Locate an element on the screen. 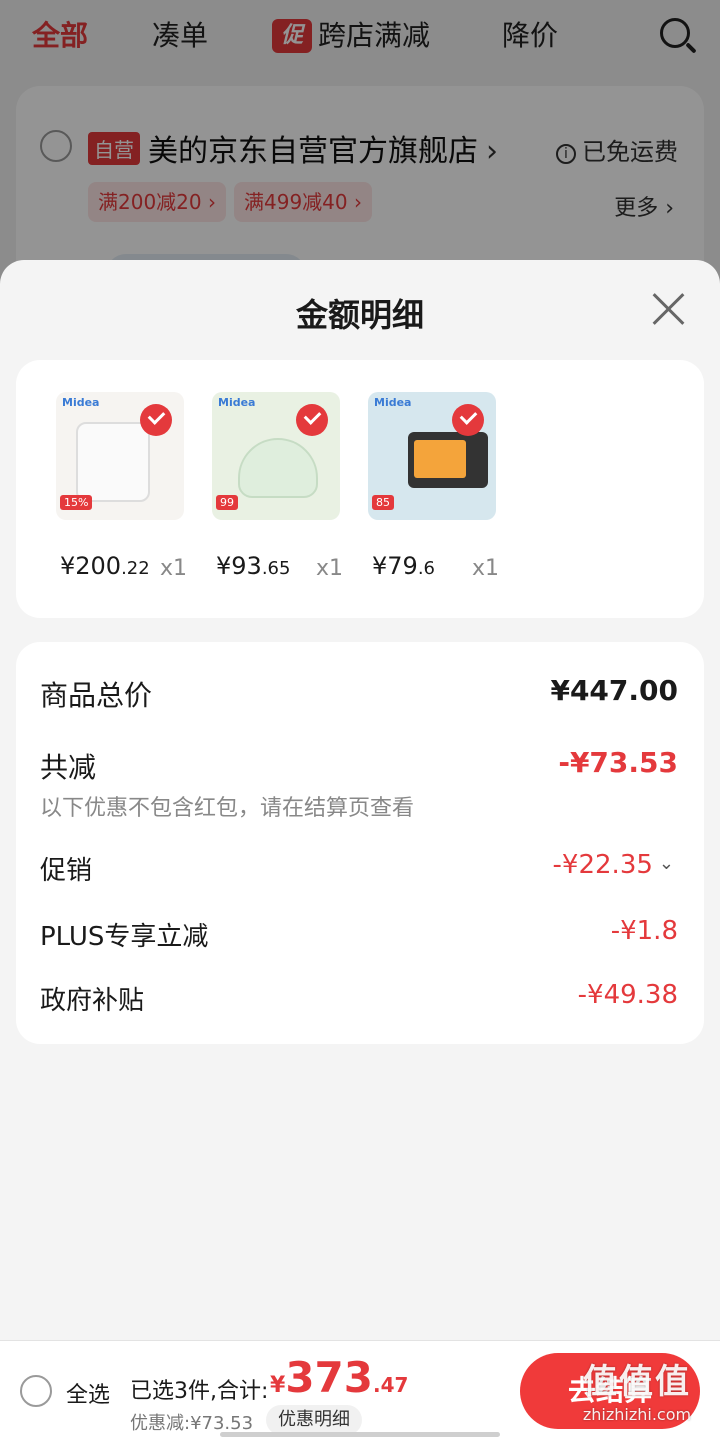  promotion-amount: -¥22.35 is located at coordinates (602, 865).